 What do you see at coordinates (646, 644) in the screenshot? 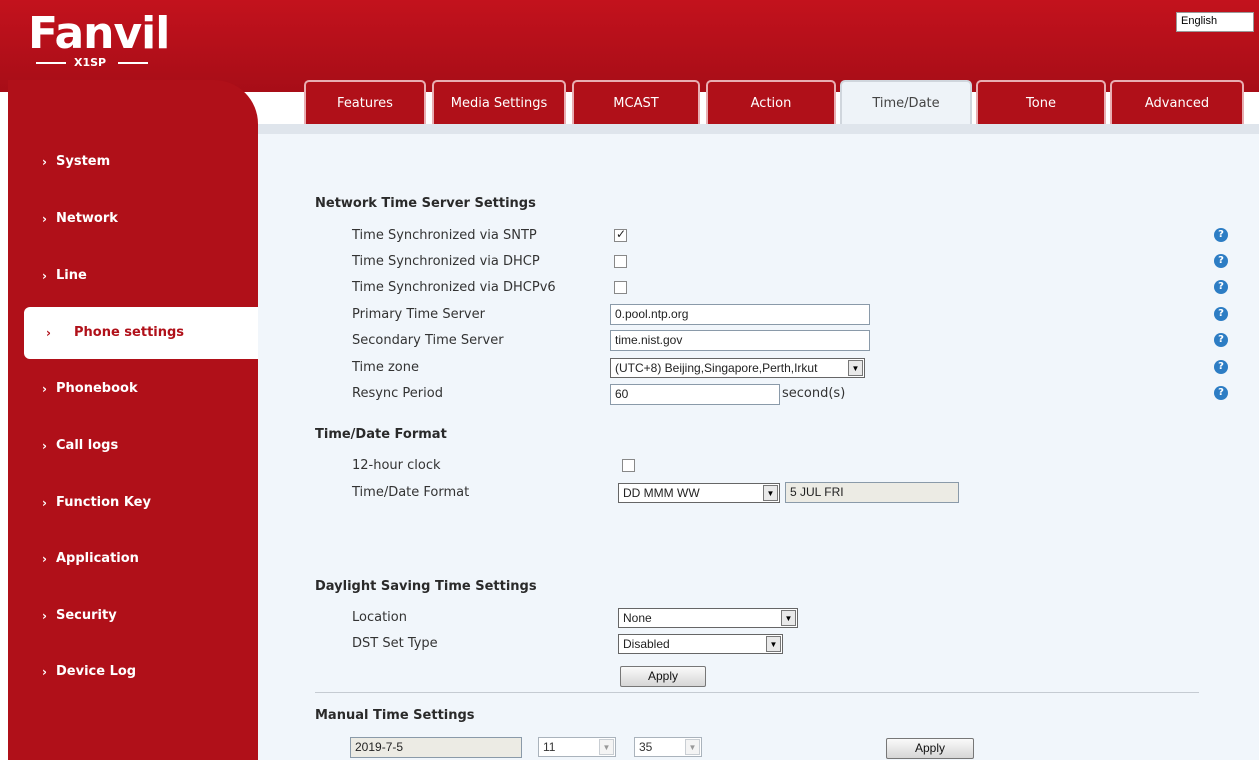
I see `dst-type-value: Disabled` at bounding box center [646, 644].